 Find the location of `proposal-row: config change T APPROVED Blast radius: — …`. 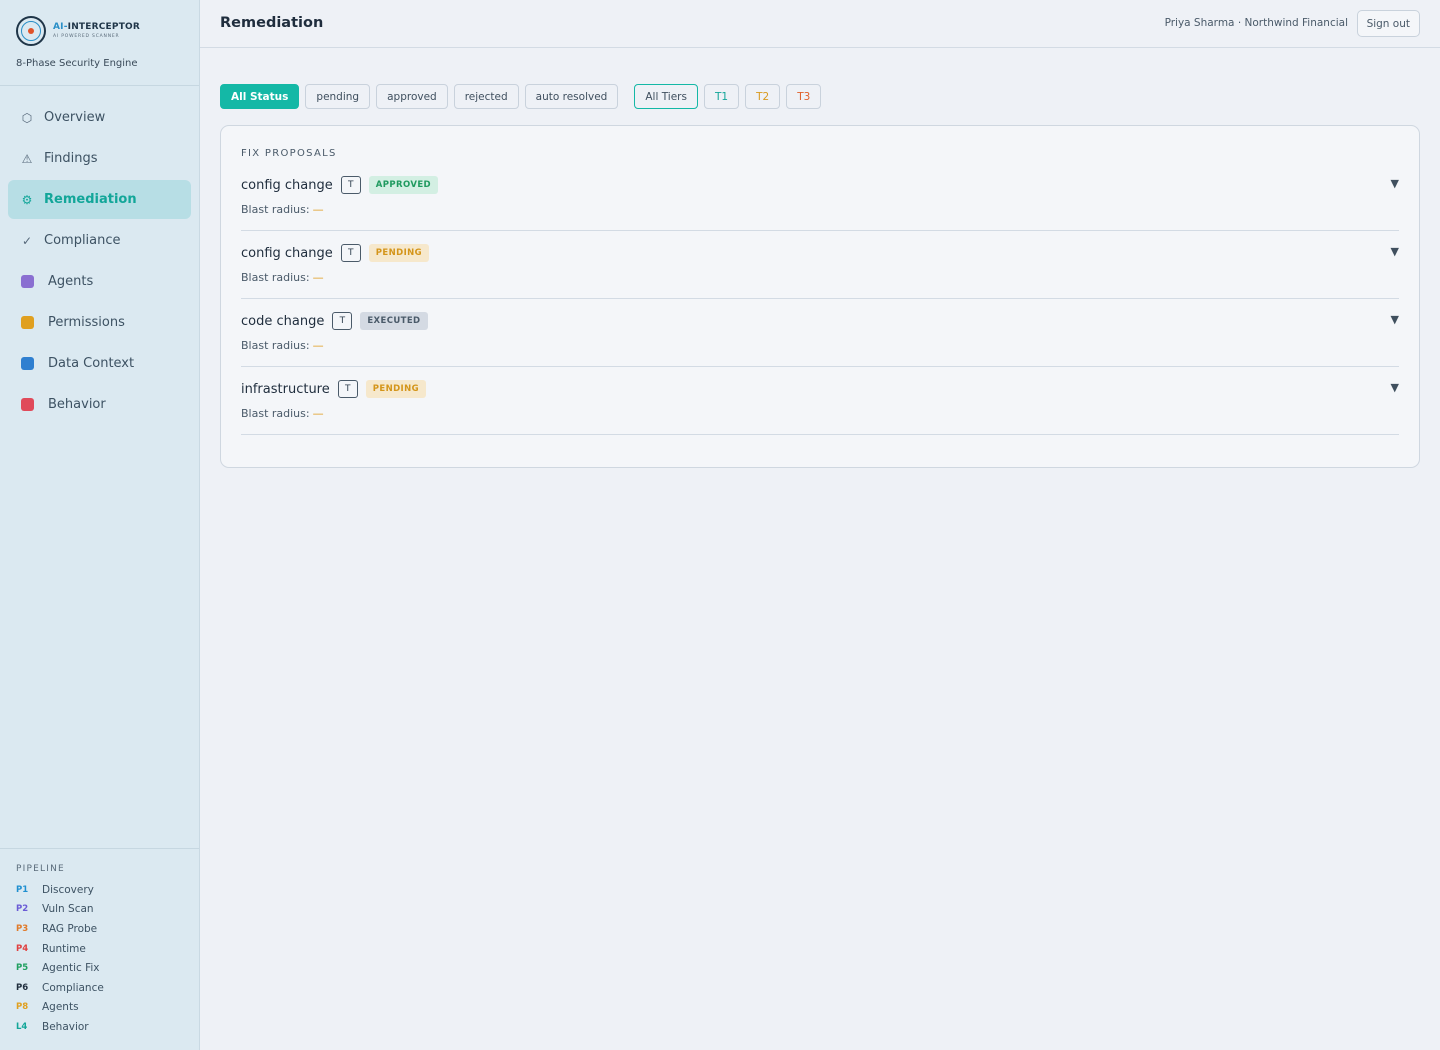

proposal-row: config change T APPROVED Blast radius: — … is located at coordinates (820, 197).